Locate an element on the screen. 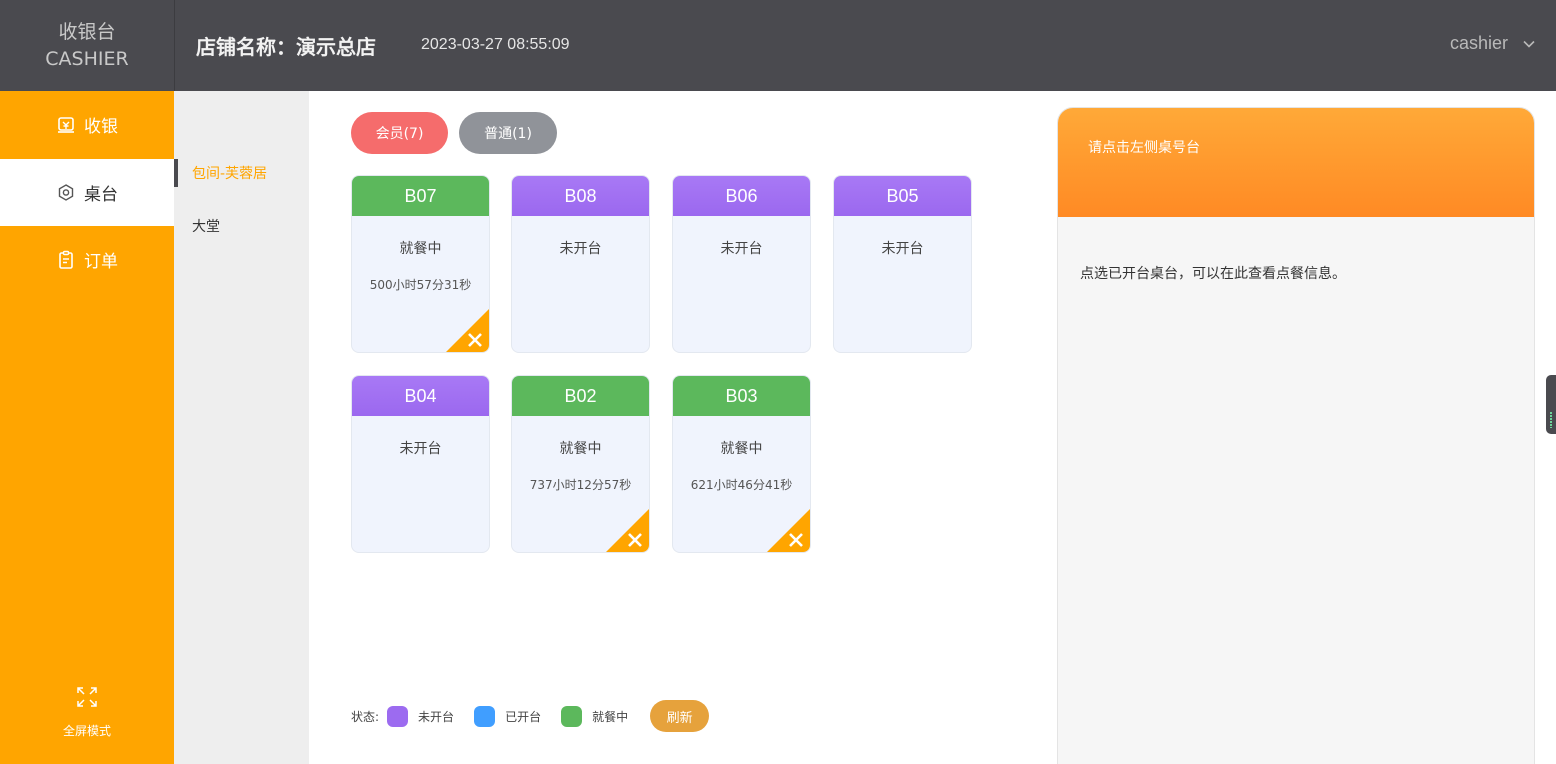  table-duration: 621小时46分41秒 is located at coordinates (741, 485).